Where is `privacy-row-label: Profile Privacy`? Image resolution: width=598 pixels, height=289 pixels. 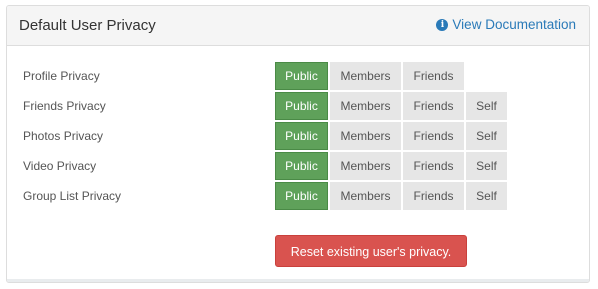 privacy-row-label: Profile Privacy is located at coordinates (61, 76).